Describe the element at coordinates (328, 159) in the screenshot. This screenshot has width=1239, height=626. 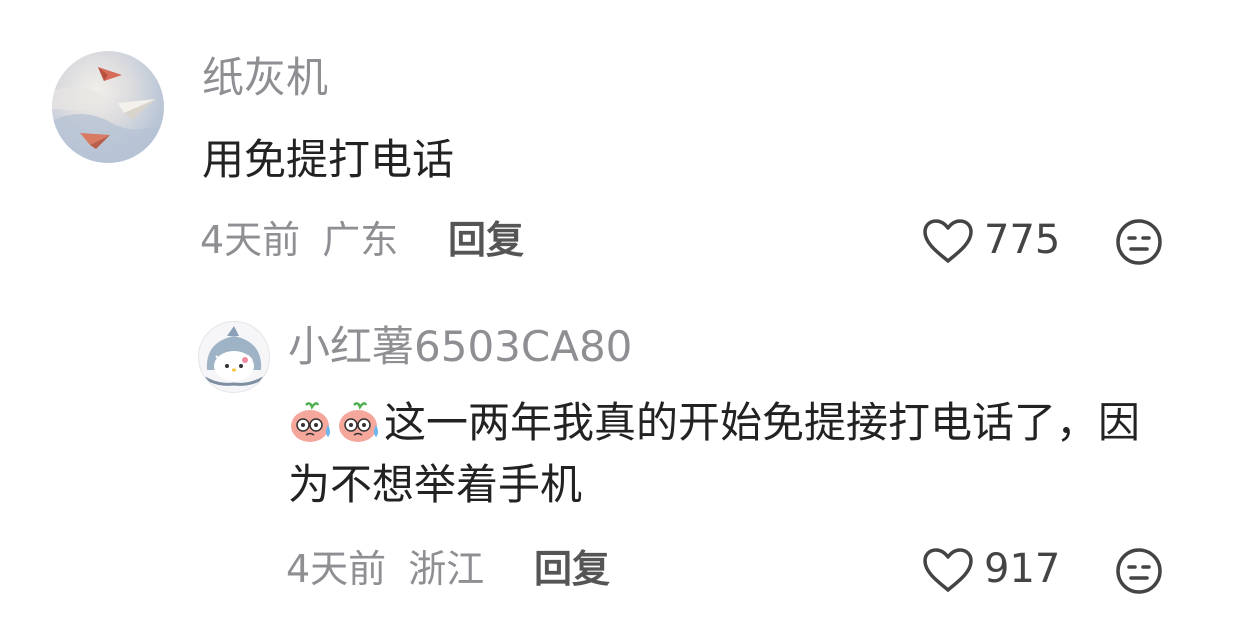
I see `comment-text: 用免提打电话` at that location.